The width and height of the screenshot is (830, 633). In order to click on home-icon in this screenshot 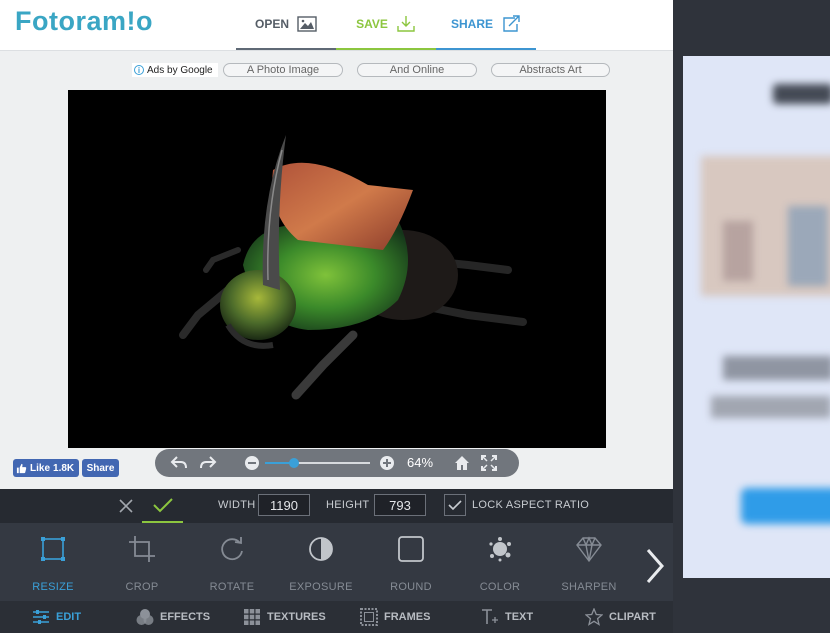, I will do `click(462, 463)`.